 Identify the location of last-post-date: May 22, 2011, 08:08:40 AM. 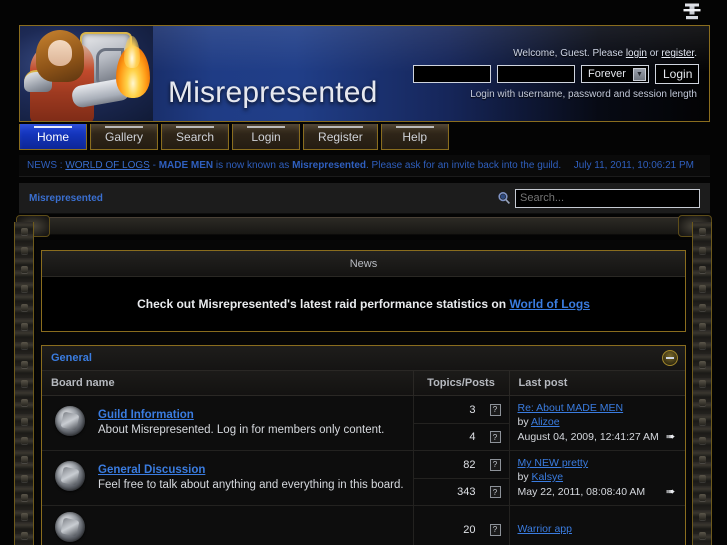
(581, 492).